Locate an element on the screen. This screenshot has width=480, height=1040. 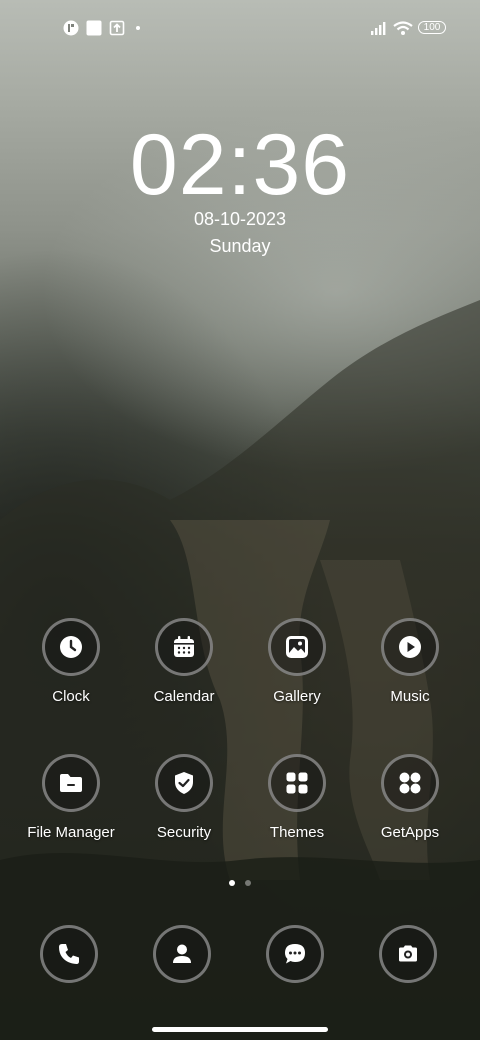
dock-messages is located at coordinates (295, 954).